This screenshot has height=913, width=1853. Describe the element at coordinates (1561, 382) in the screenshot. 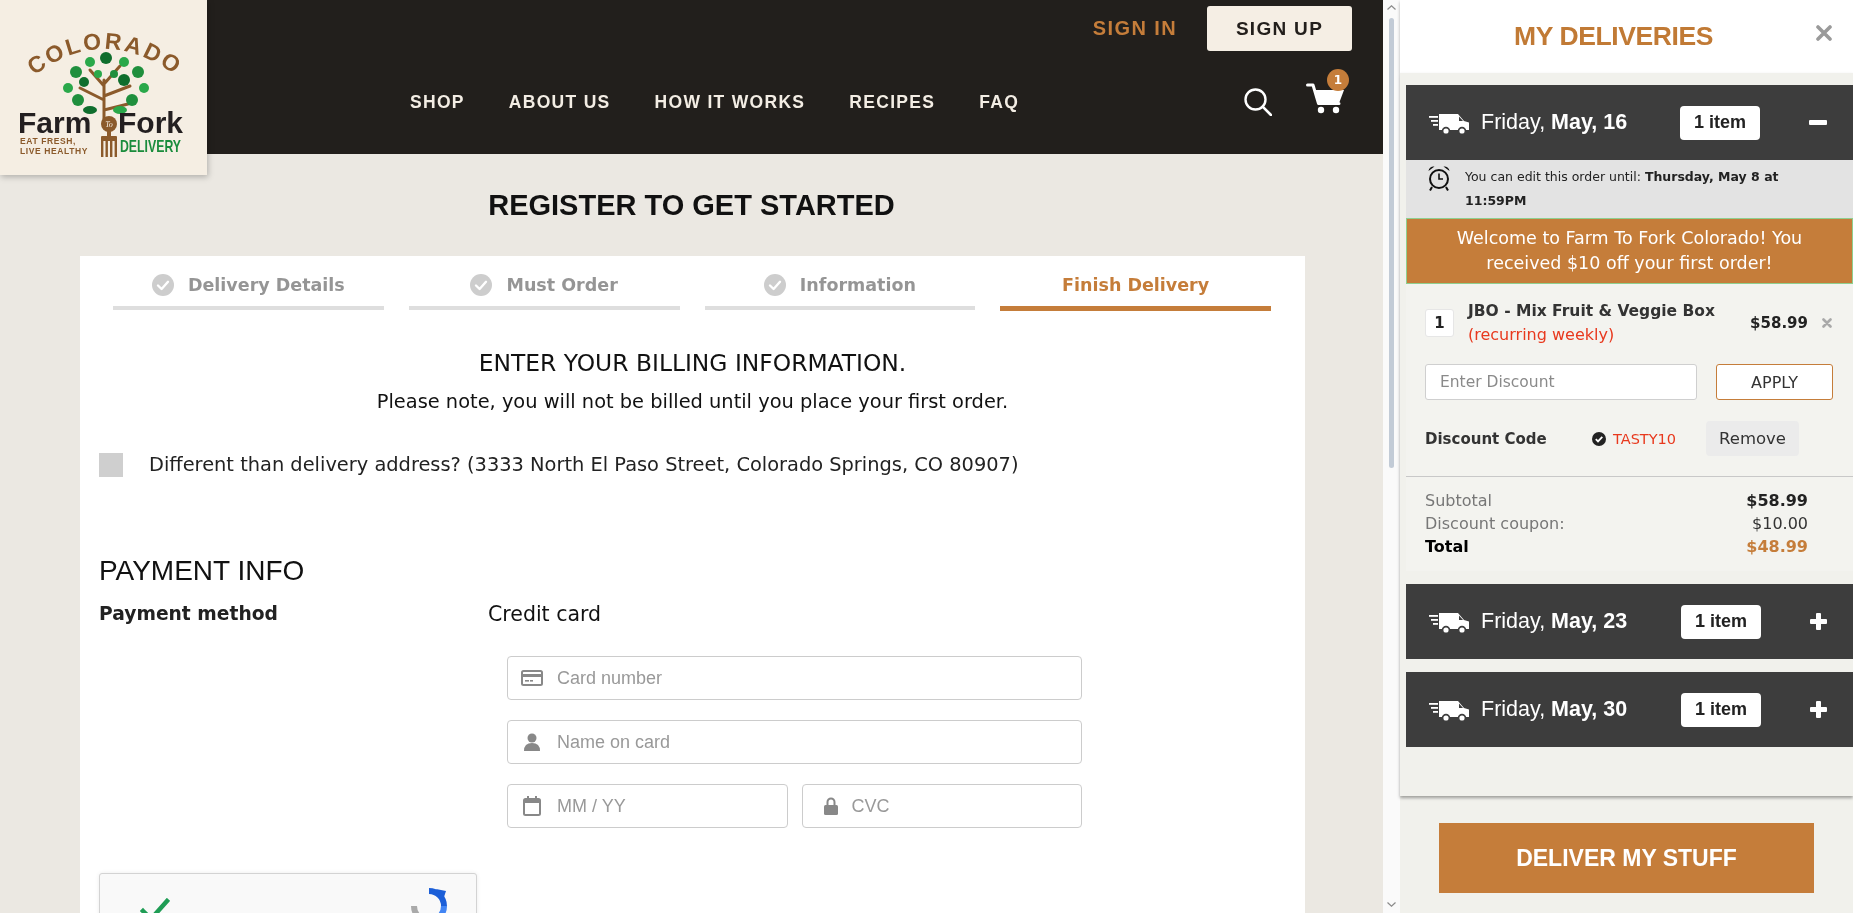

I see `discount-field: Enter Discount` at that location.